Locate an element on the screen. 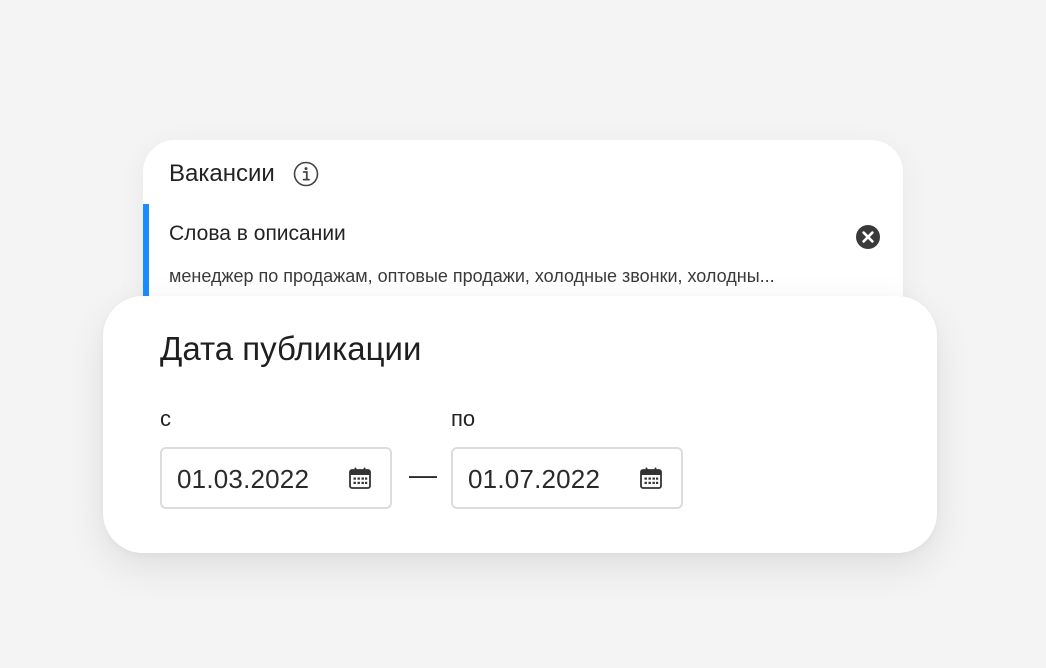 This screenshot has height=668, width=1046. date-from-value: 01.03.2022 is located at coordinates (243, 479).